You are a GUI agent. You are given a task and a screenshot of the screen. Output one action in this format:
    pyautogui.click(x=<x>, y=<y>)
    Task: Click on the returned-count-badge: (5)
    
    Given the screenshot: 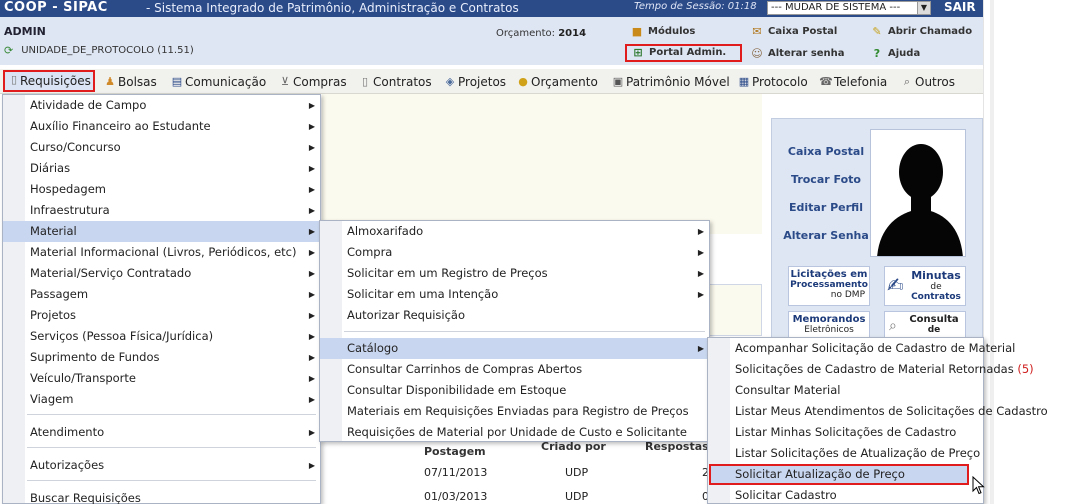 What is the action you would take?
    pyautogui.click(x=1025, y=369)
    